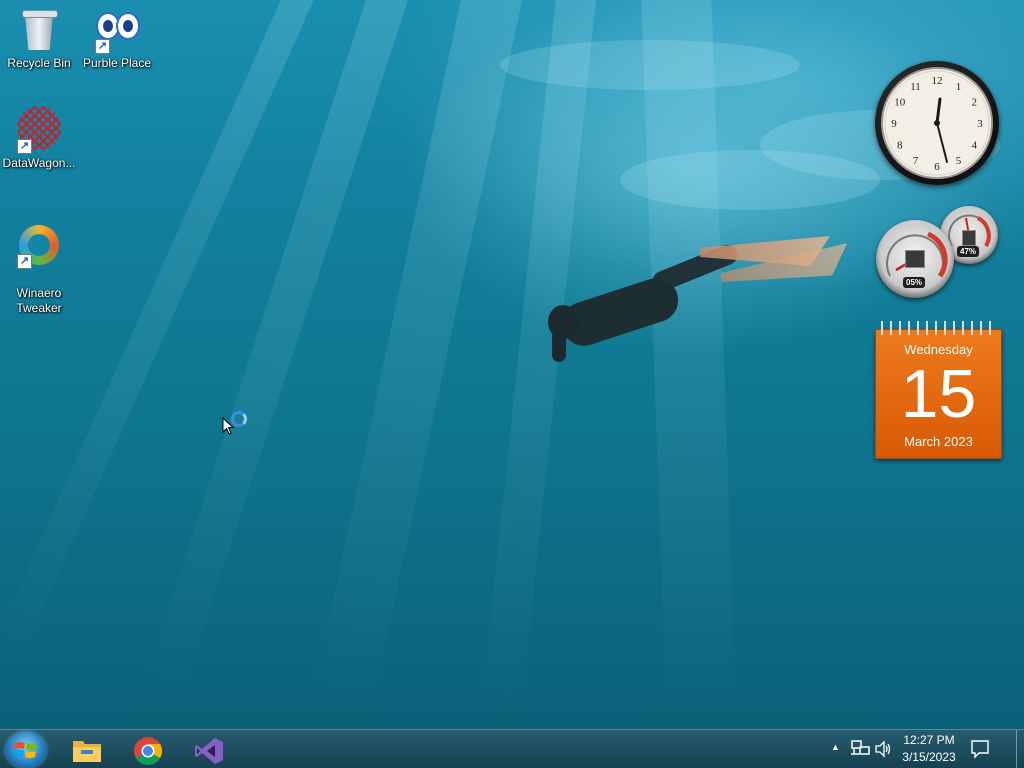 This screenshot has width=1024, height=768. What do you see at coordinates (117, 30) in the screenshot?
I see `purble-place-icon: ↗` at bounding box center [117, 30].